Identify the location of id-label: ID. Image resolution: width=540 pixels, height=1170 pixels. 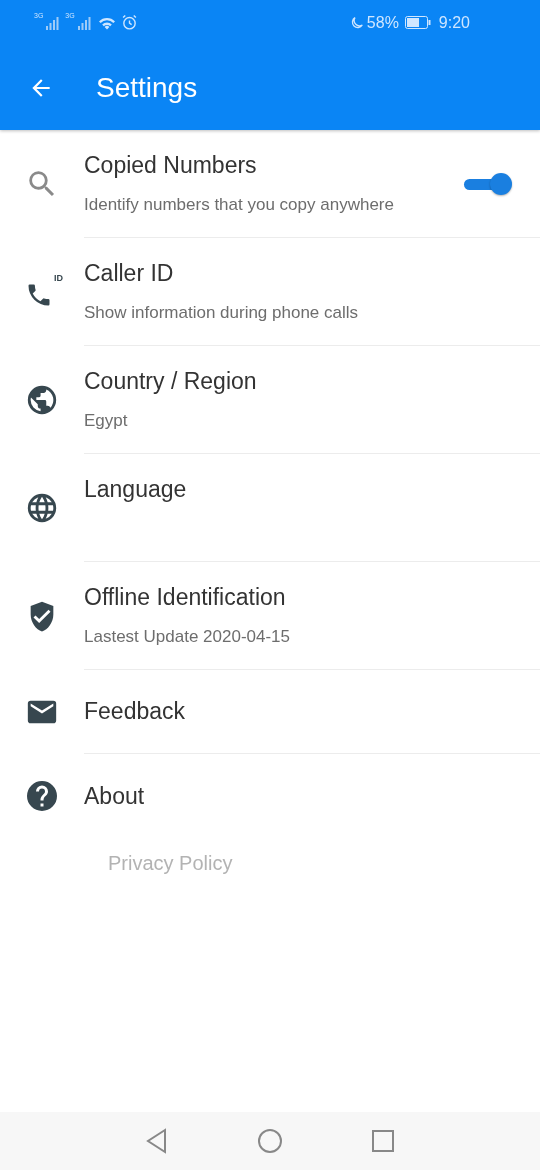
(58, 278).